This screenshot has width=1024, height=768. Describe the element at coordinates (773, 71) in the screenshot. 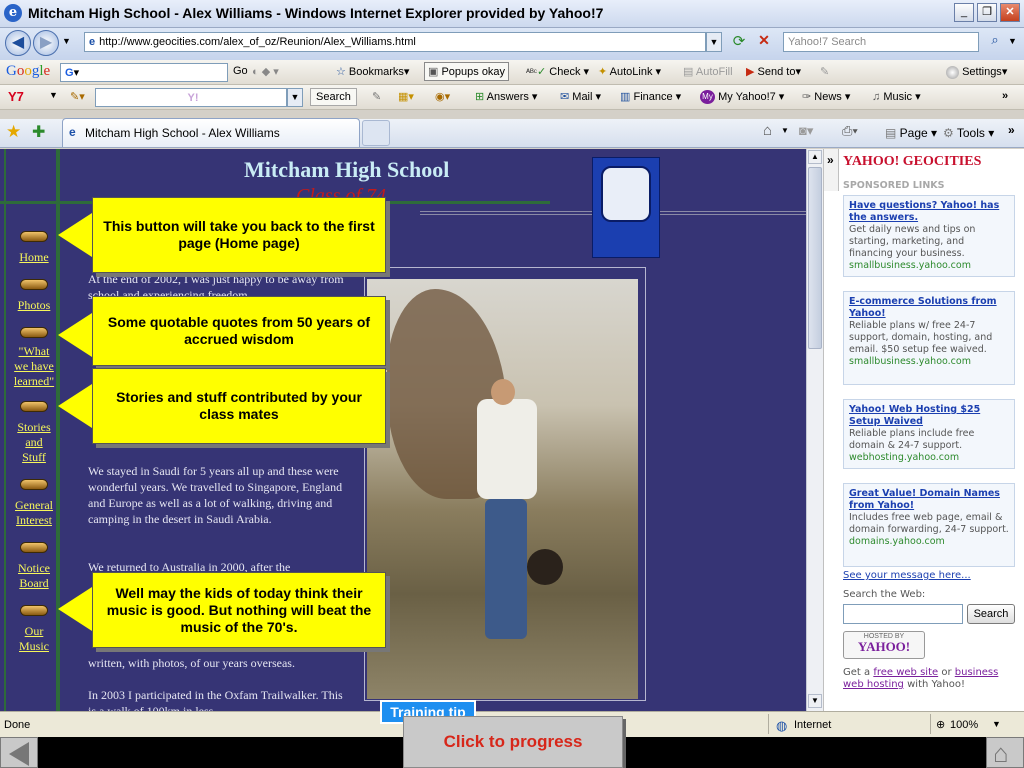

I see `sendto-button: ▶ Send to▾` at that location.